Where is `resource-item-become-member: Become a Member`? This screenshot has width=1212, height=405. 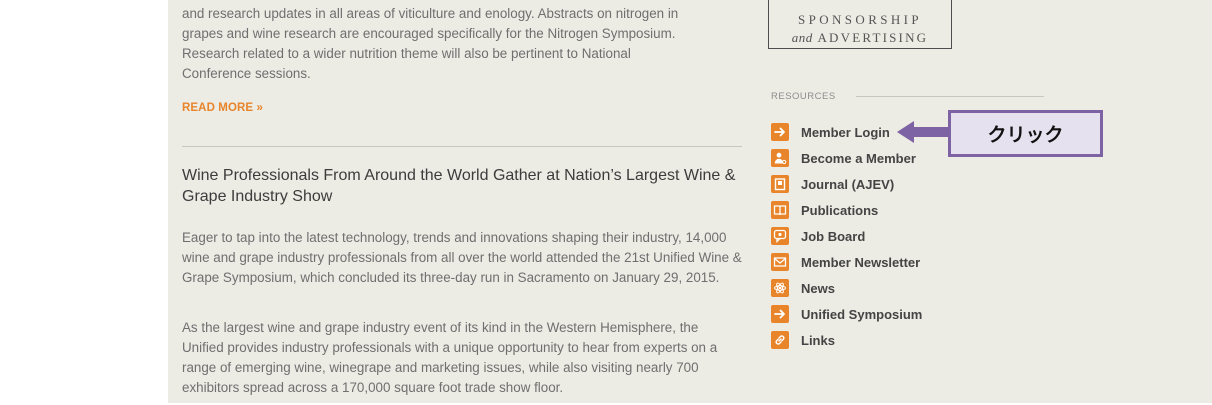
resource-item-become-member: Become a Member is located at coordinates (843, 158).